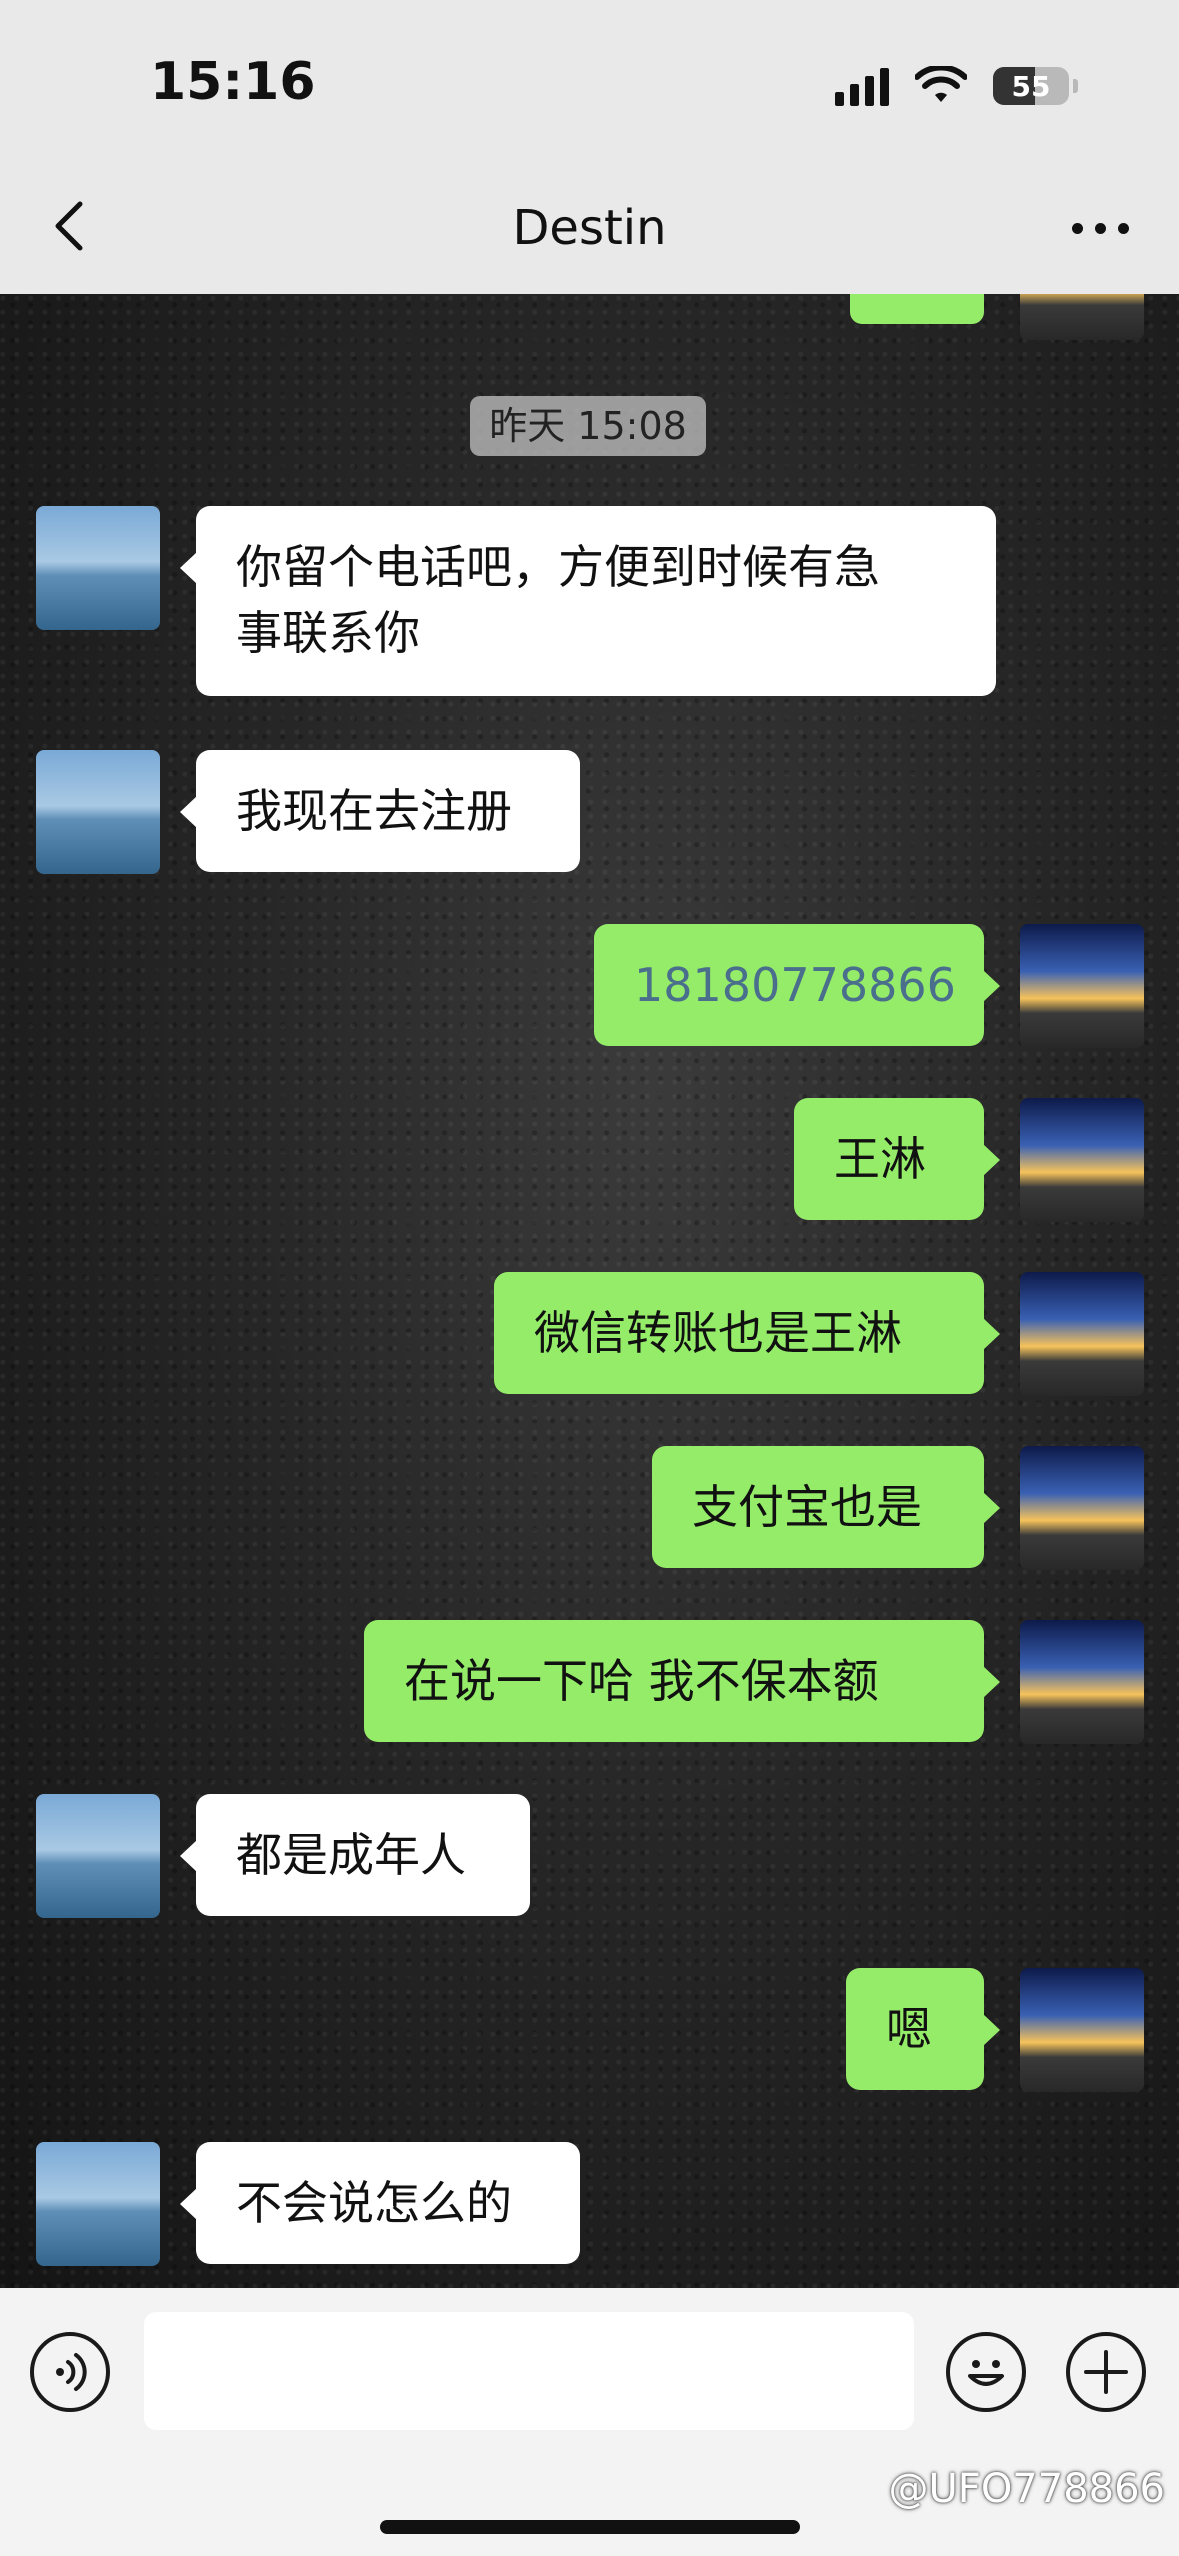 The width and height of the screenshot is (1179, 2556). Describe the element at coordinates (374, 2203) in the screenshot. I see `message-text: 不会说怎么的` at that location.